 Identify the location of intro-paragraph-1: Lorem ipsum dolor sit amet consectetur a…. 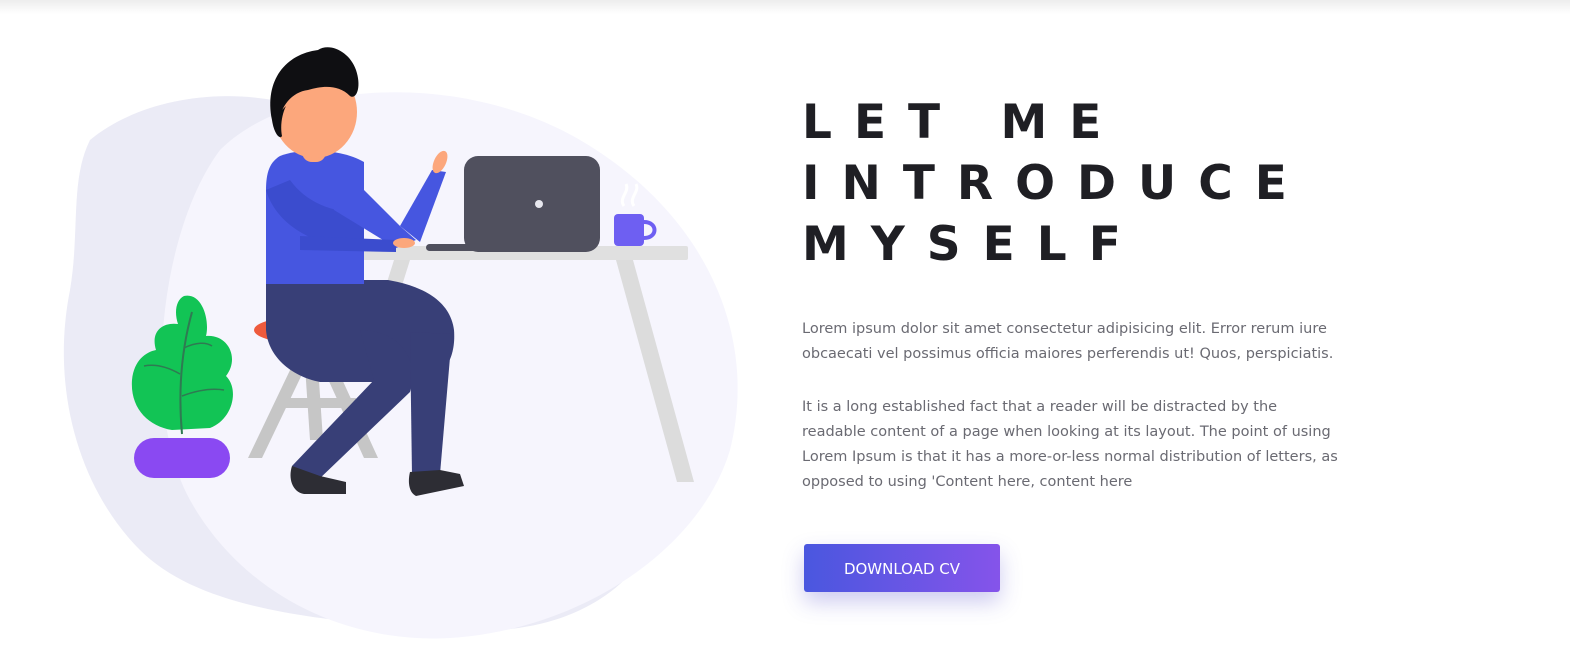
(1068, 341).